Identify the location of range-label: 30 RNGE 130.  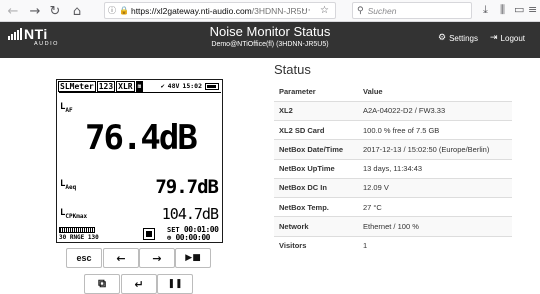
(79, 237).